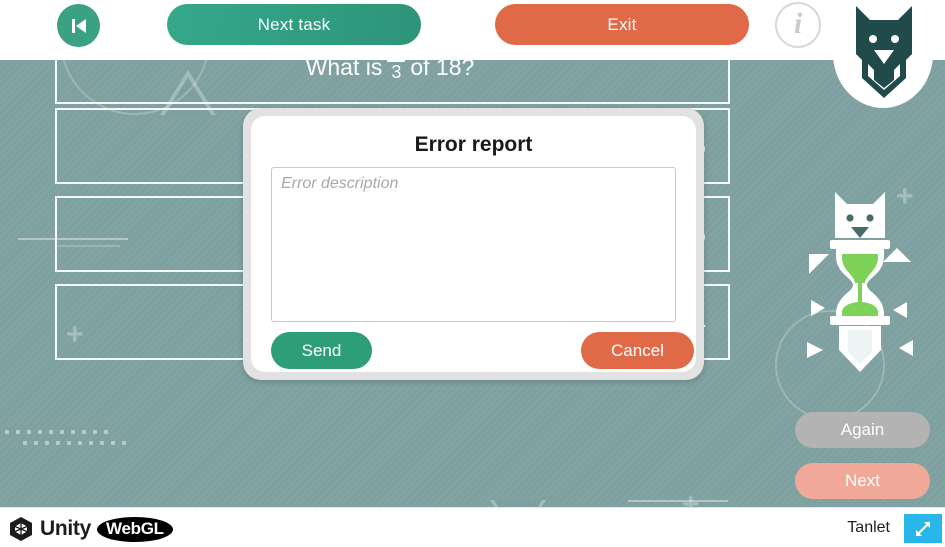 The height and width of the screenshot is (547, 945). What do you see at coordinates (78, 25) in the screenshot?
I see `skip-to-start-icon` at bounding box center [78, 25].